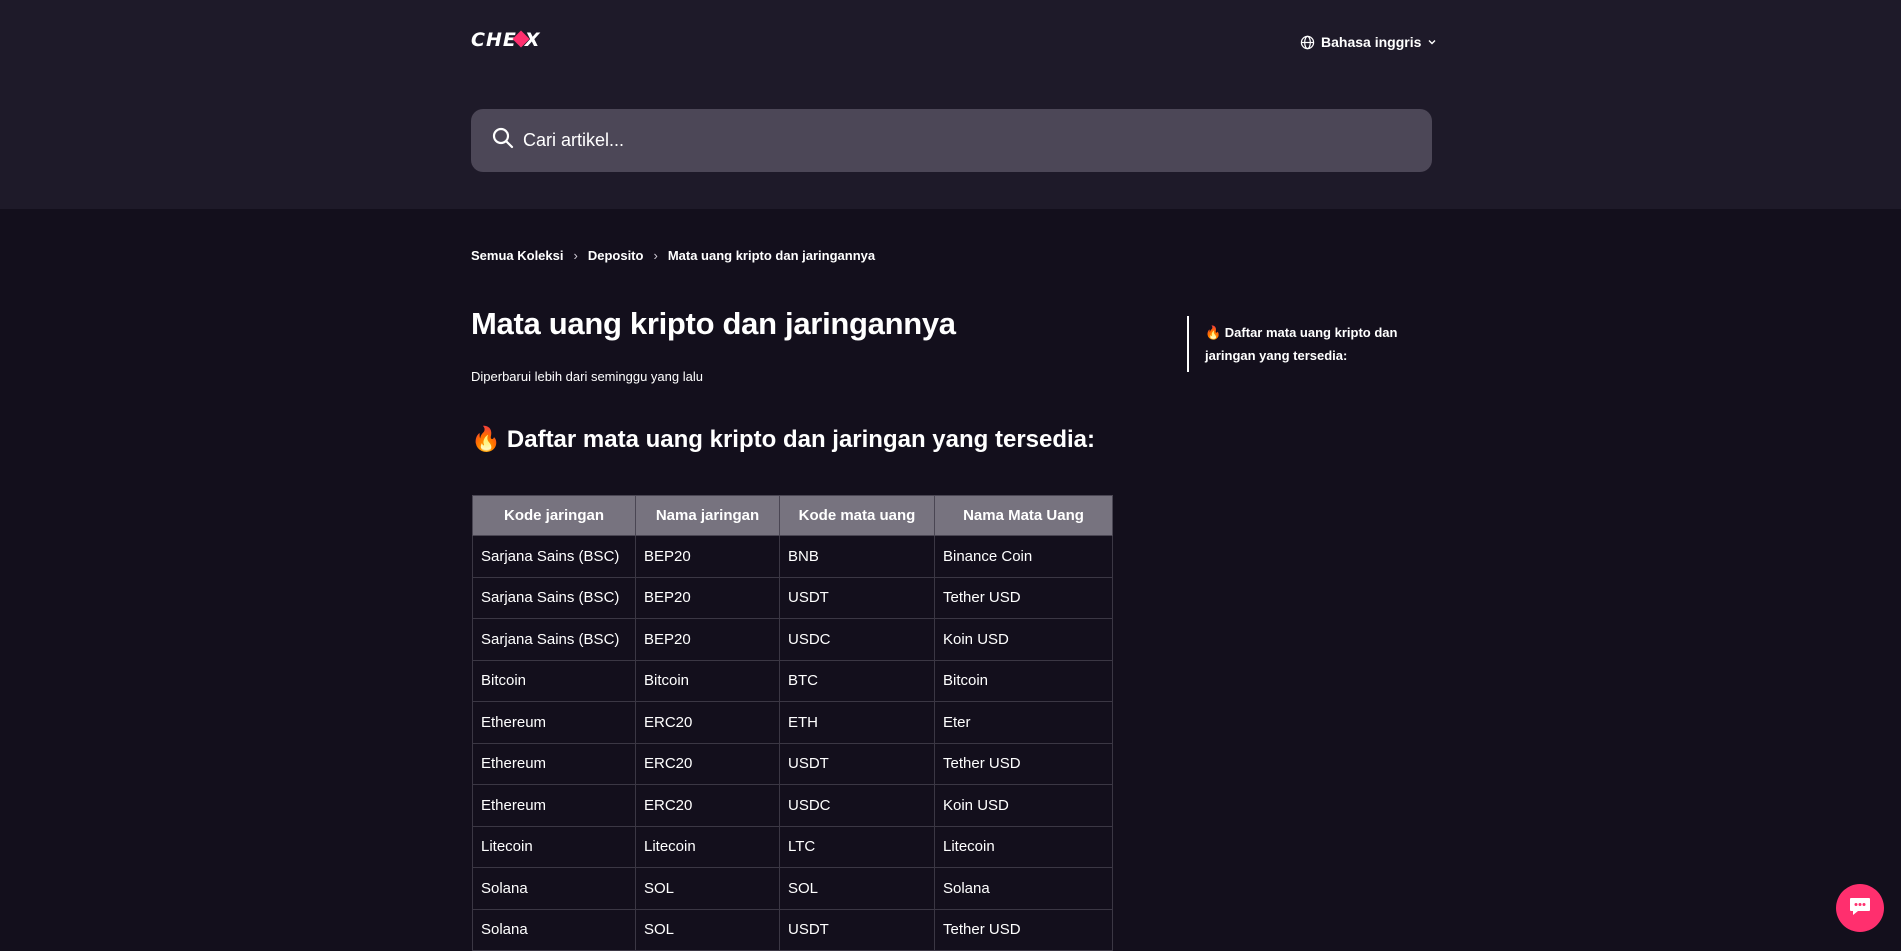  What do you see at coordinates (1023, 515) in the screenshot?
I see `column-header: Nama Mata Uang` at bounding box center [1023, 515].